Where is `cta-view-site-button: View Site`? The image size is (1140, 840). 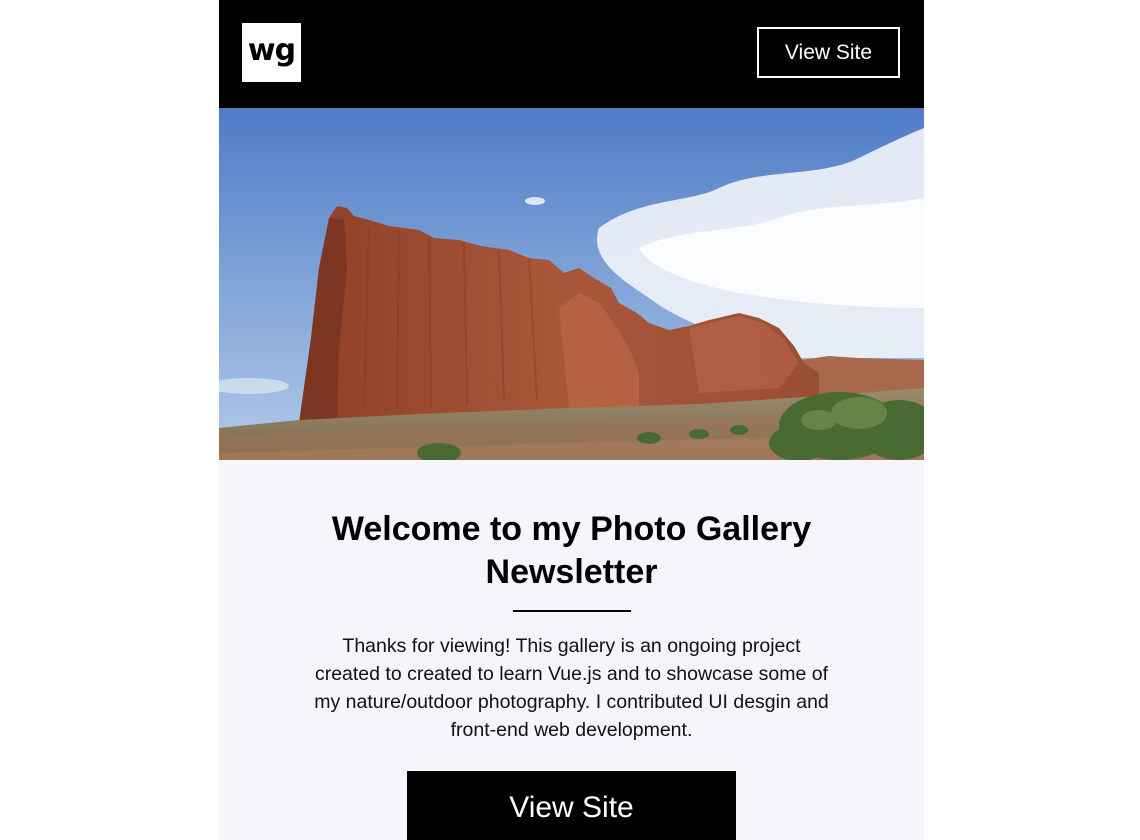
cta-view-site-button: View Site is located at coordinates (571, 805).